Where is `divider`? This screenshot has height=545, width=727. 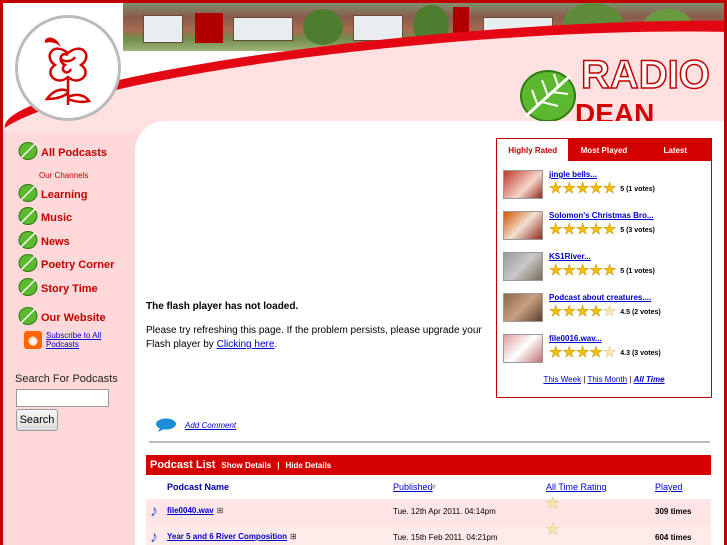
divider is located at coordinates (429, 442).